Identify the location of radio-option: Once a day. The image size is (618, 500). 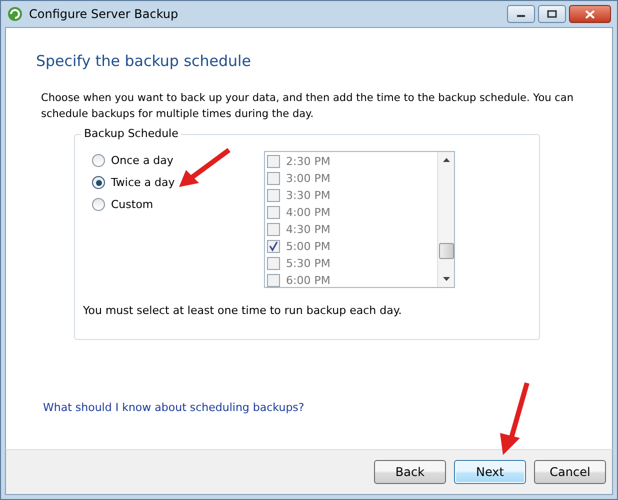
(178, 160).